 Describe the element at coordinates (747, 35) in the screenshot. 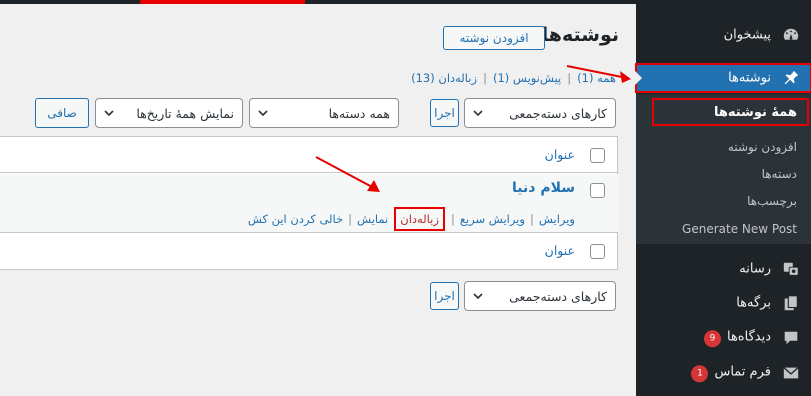

I see `menu-dashboard-label: پیشخوان` at that location.